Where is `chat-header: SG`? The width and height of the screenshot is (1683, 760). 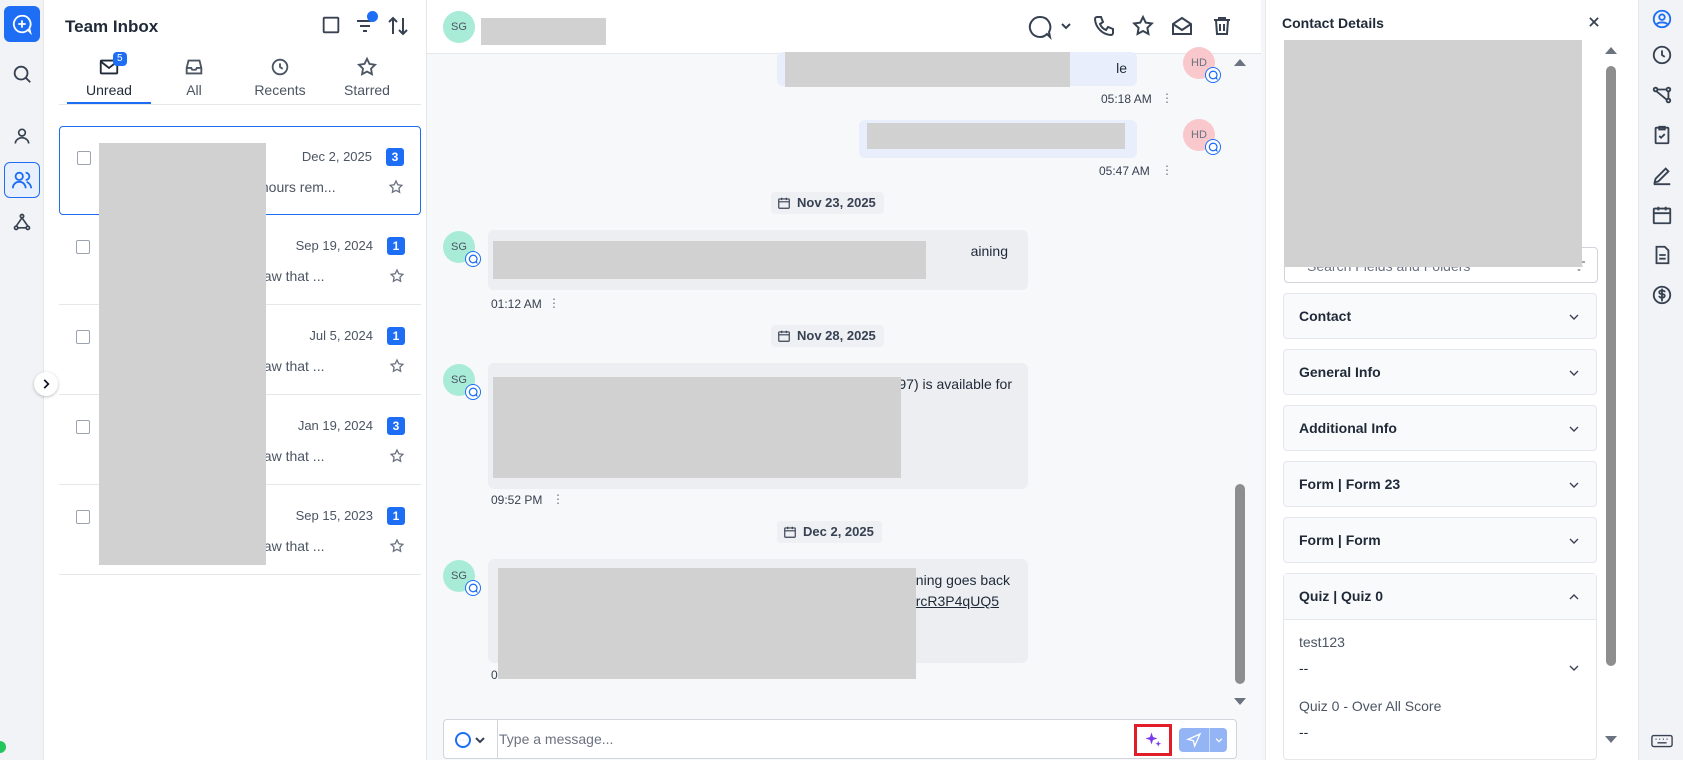
chat-header: SG is located at coordinates (844, 27).